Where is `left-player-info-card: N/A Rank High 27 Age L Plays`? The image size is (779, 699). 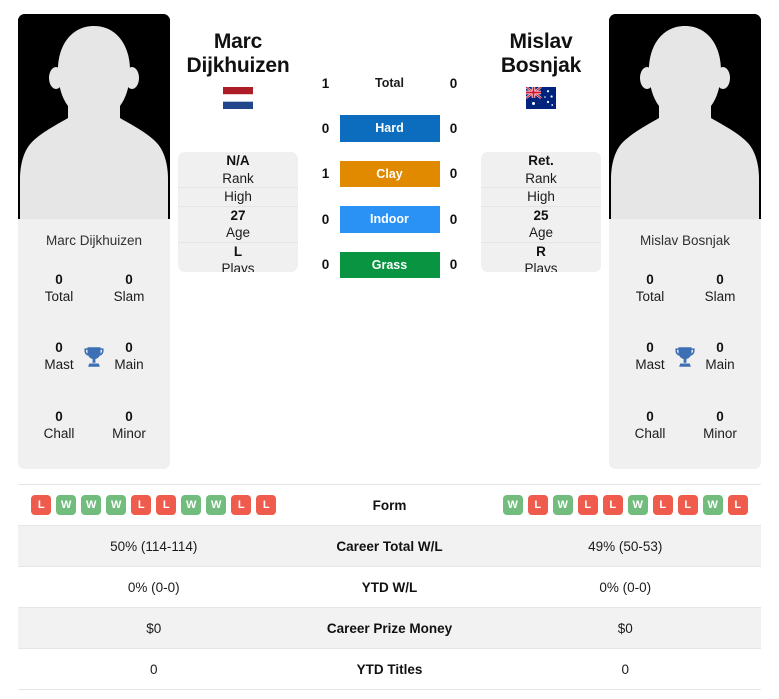 left-player-info-card: N/A Rank High 27 Age L Plays is located at coordinates (238, 212).